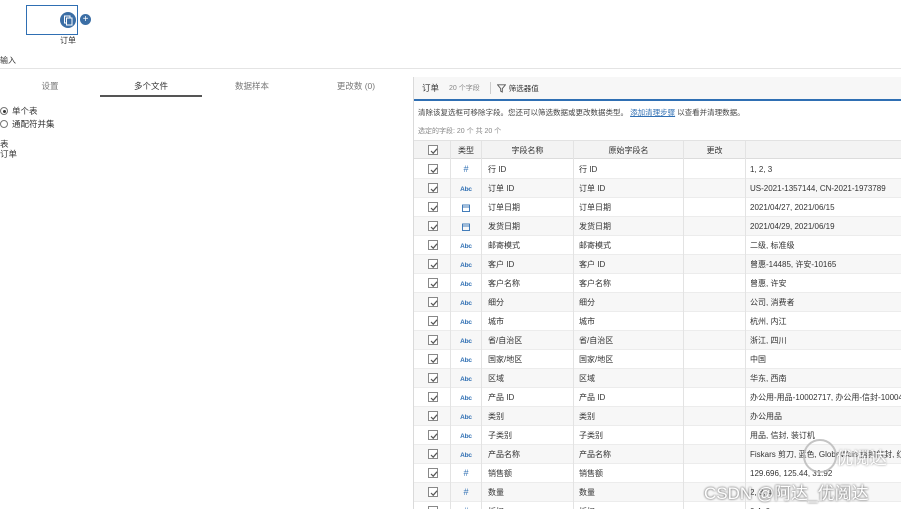 The width and height of the screenshot is (901, 509). I want to click on field-name-cell: 子类别, so click(528, 435).